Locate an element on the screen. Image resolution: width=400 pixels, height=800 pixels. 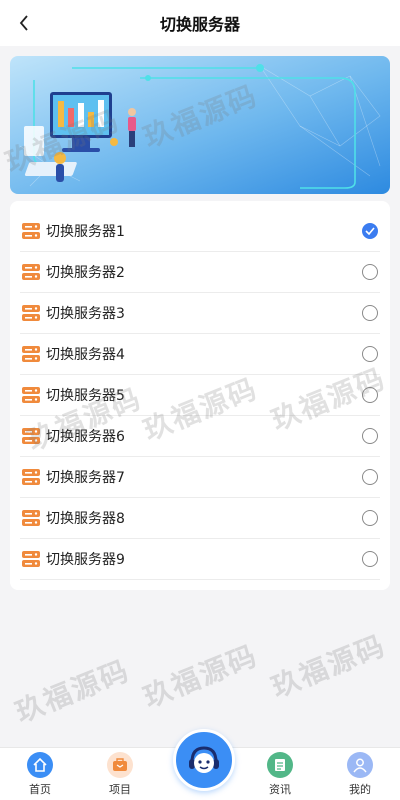
briefcase-icon is located at coordinates (120, 765).